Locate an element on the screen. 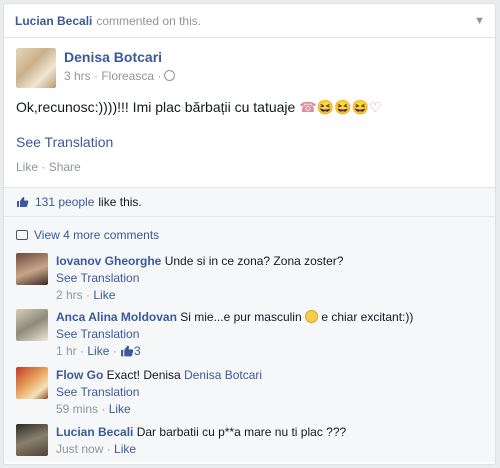  comment-text: Dar barbatii cu p**a mare nu ti plac ??? is located at coordinates (241, 432).